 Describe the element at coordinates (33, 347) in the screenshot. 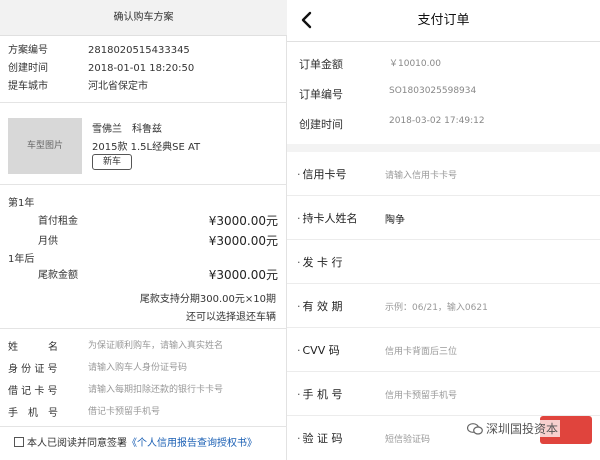

I see `field-label: 姓 名` at that location.